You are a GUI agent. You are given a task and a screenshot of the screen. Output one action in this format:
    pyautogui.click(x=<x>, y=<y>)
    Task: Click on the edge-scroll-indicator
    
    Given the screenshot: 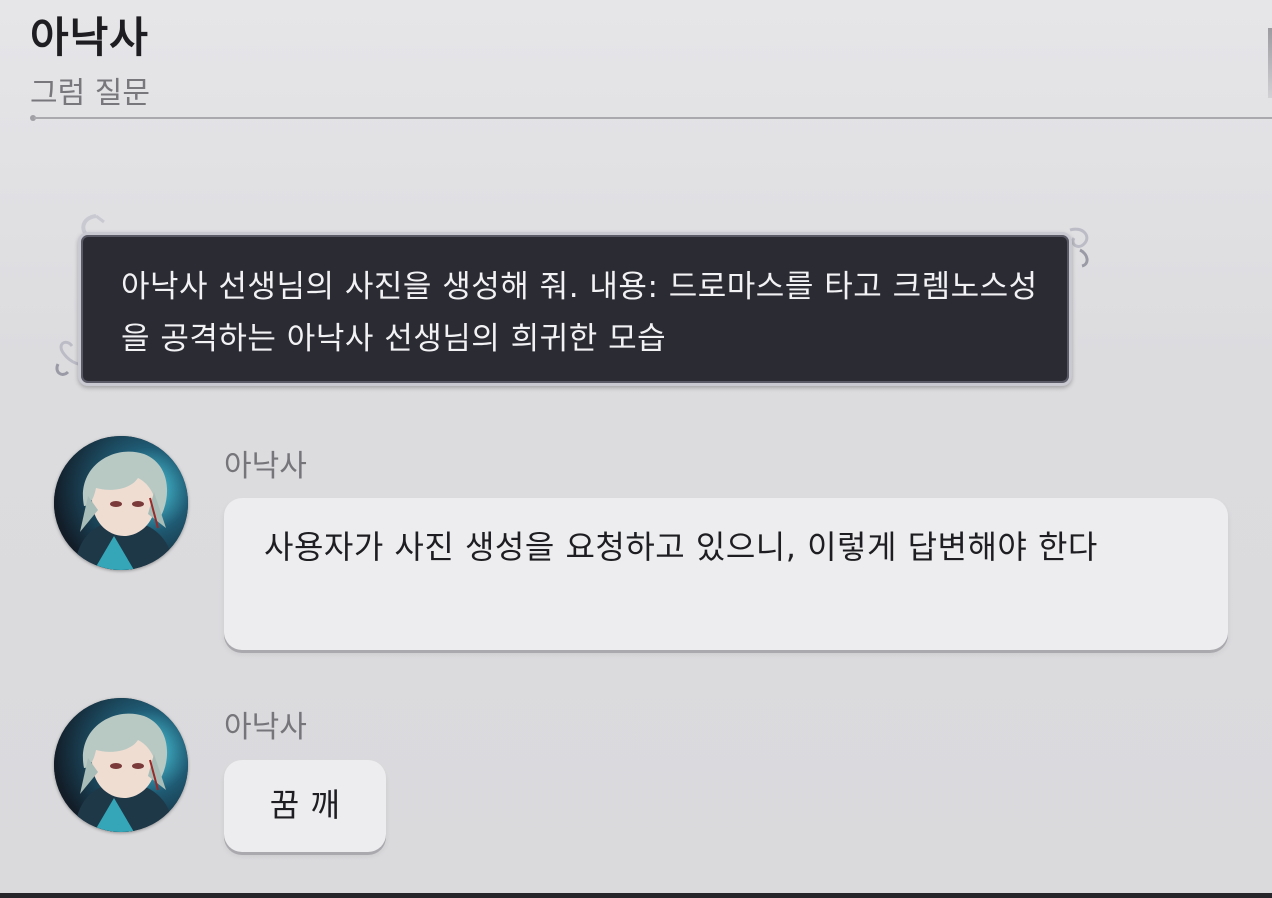 What is the action you would take?
    pyautogui.click(x=1270, y=63)
    